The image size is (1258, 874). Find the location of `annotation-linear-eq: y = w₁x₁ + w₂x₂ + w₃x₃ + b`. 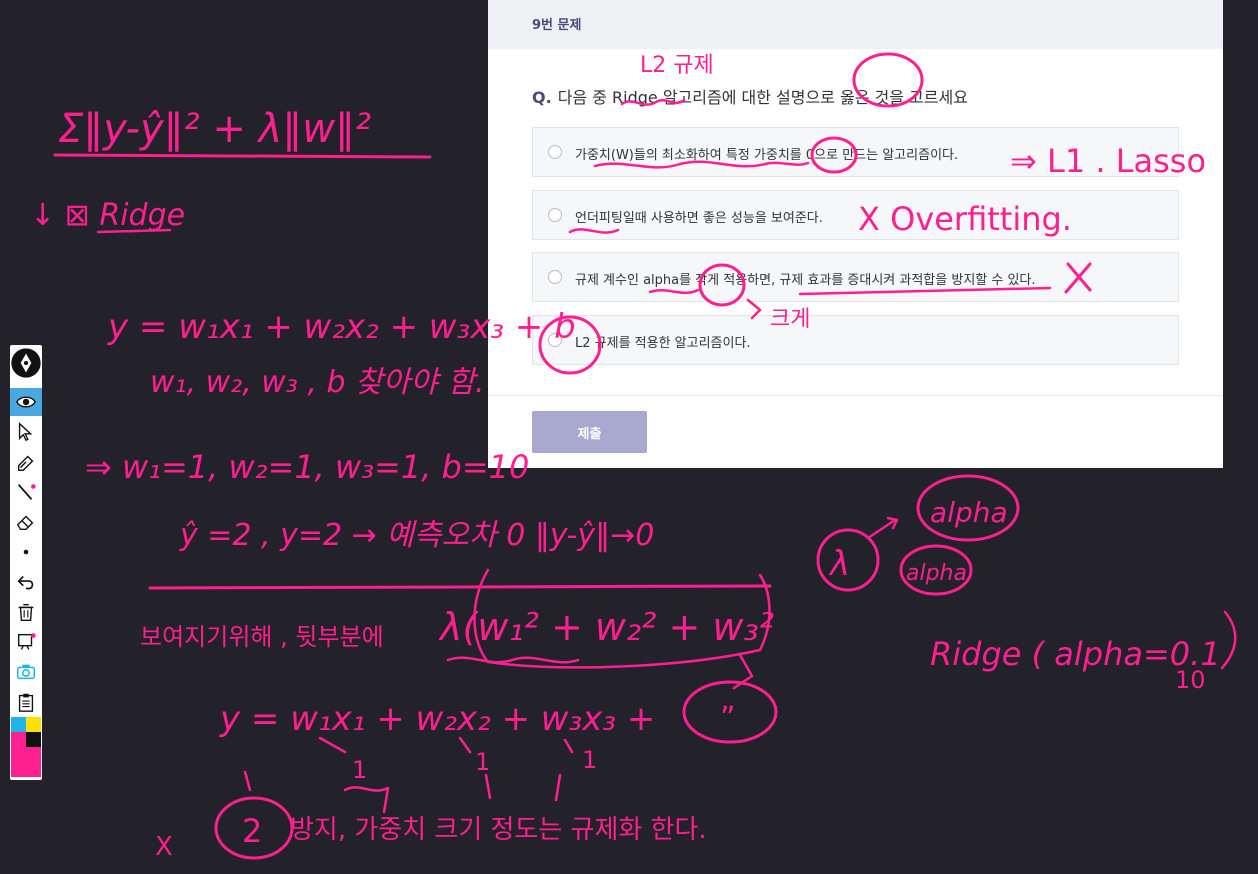

annotation-linear-eq: y = w₁x₁ + w₂x₂ + w₃x₃ + b is located at coordinates (341, 327).